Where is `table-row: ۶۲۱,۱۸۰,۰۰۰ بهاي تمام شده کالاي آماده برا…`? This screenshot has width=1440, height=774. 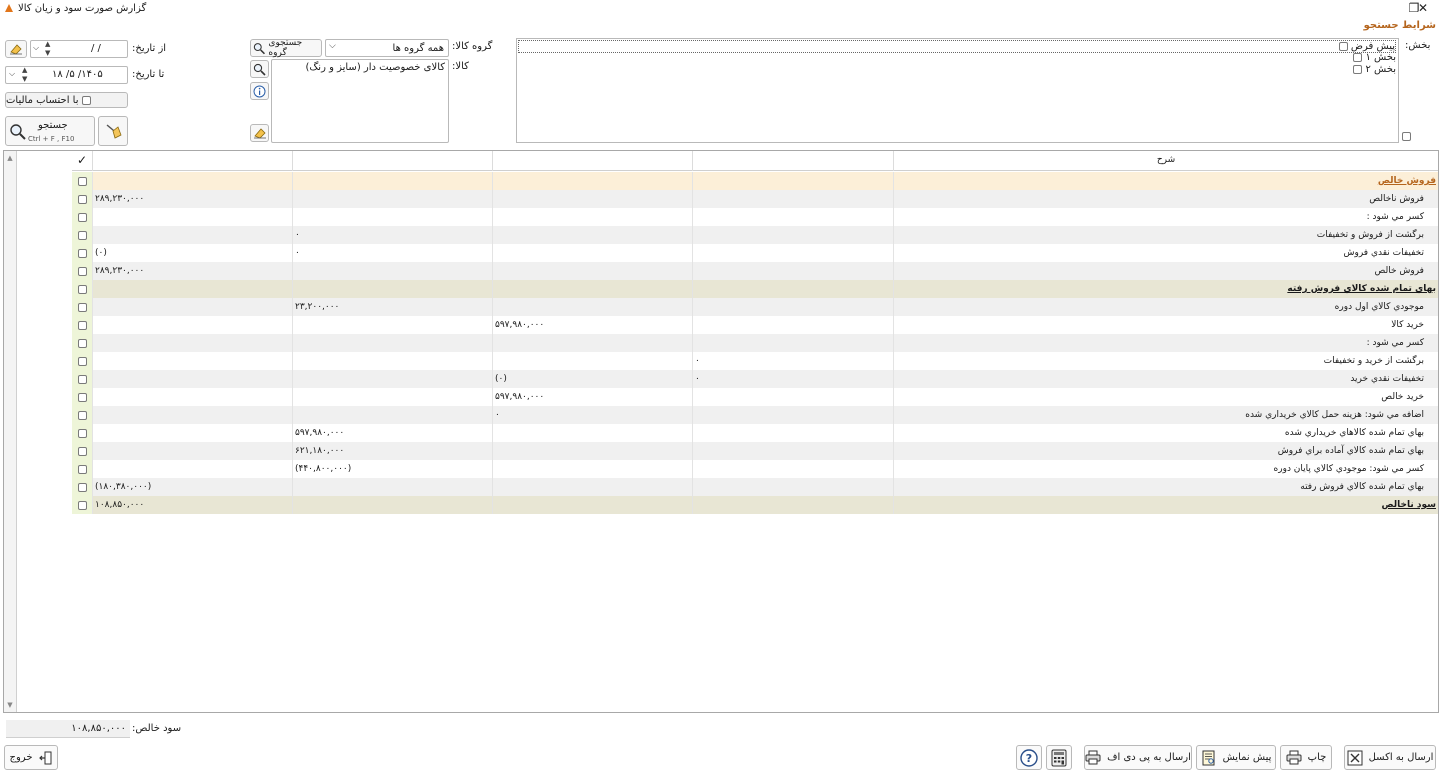 table-row: ۶۲۱,۱۸۰,۰۰۰ بهاي تمام شده کالاي آماده برا… is located at coordinates (755, 451).